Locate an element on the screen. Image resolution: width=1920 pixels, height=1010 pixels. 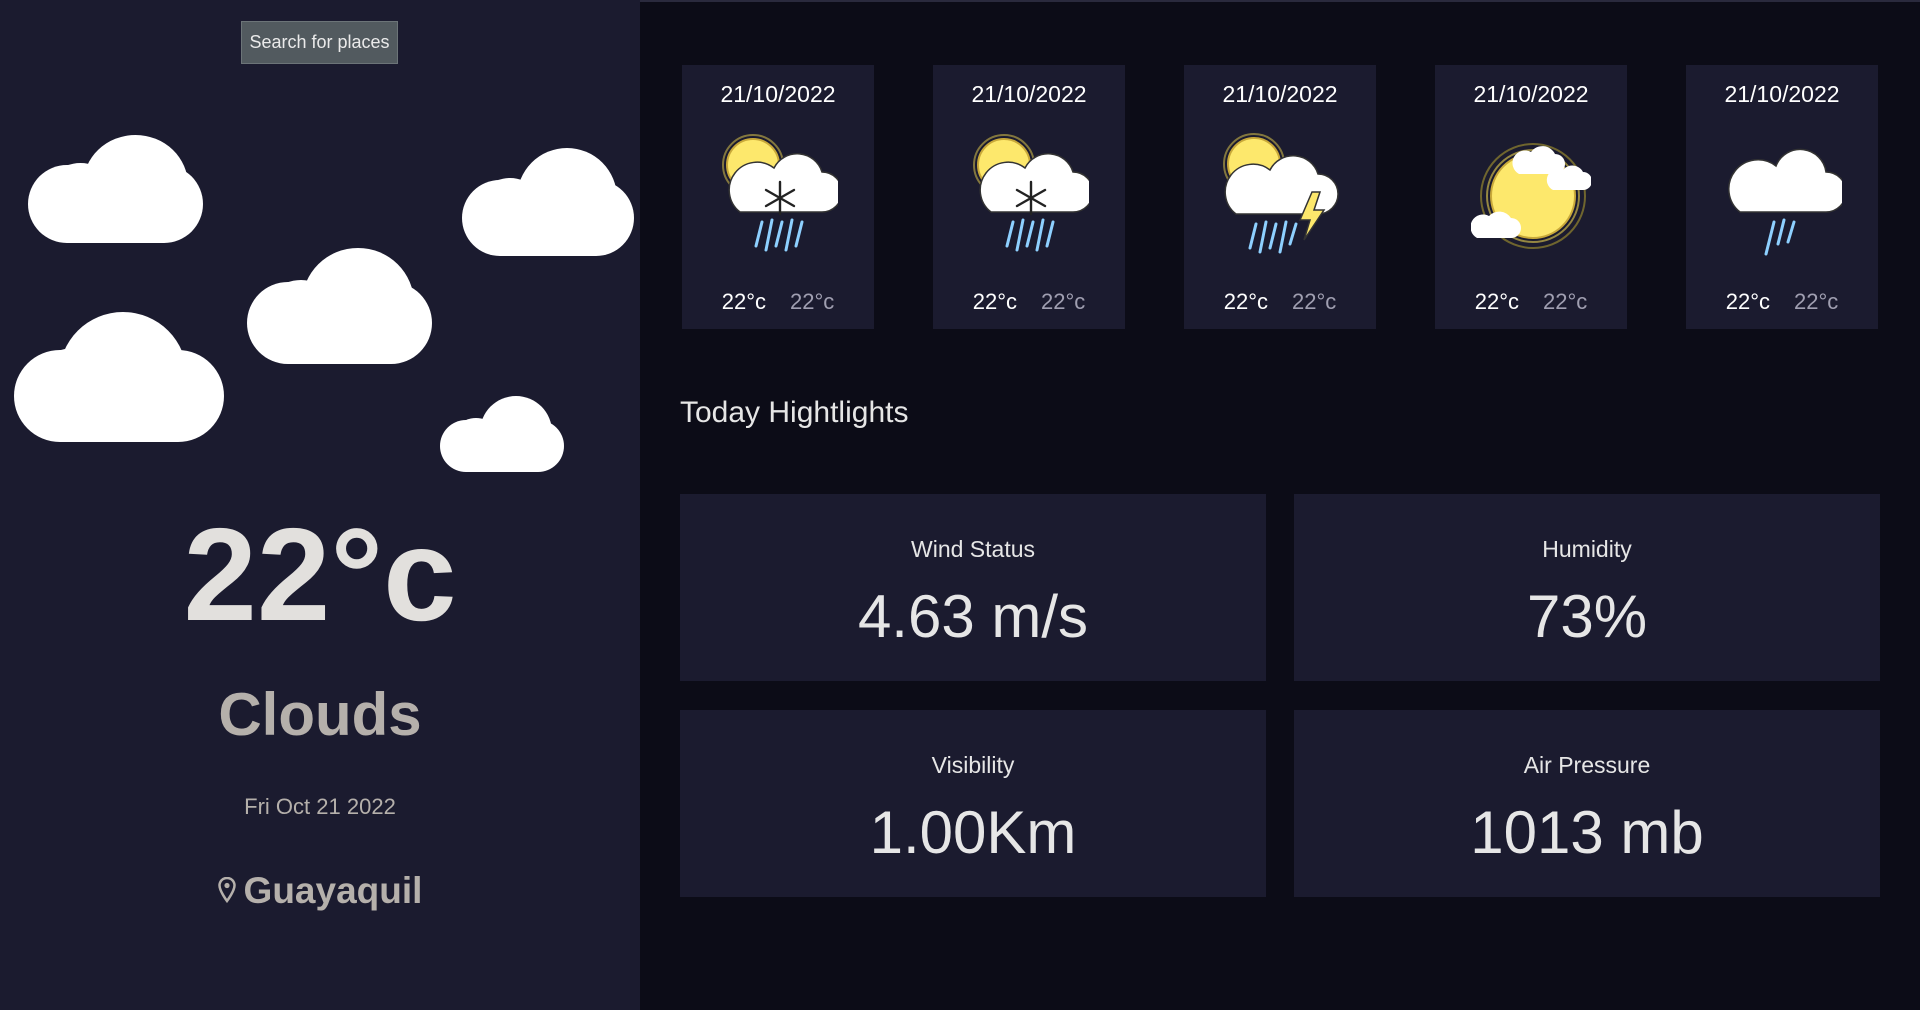
highlight-value: 73% is located at coordinates (1587, 616).